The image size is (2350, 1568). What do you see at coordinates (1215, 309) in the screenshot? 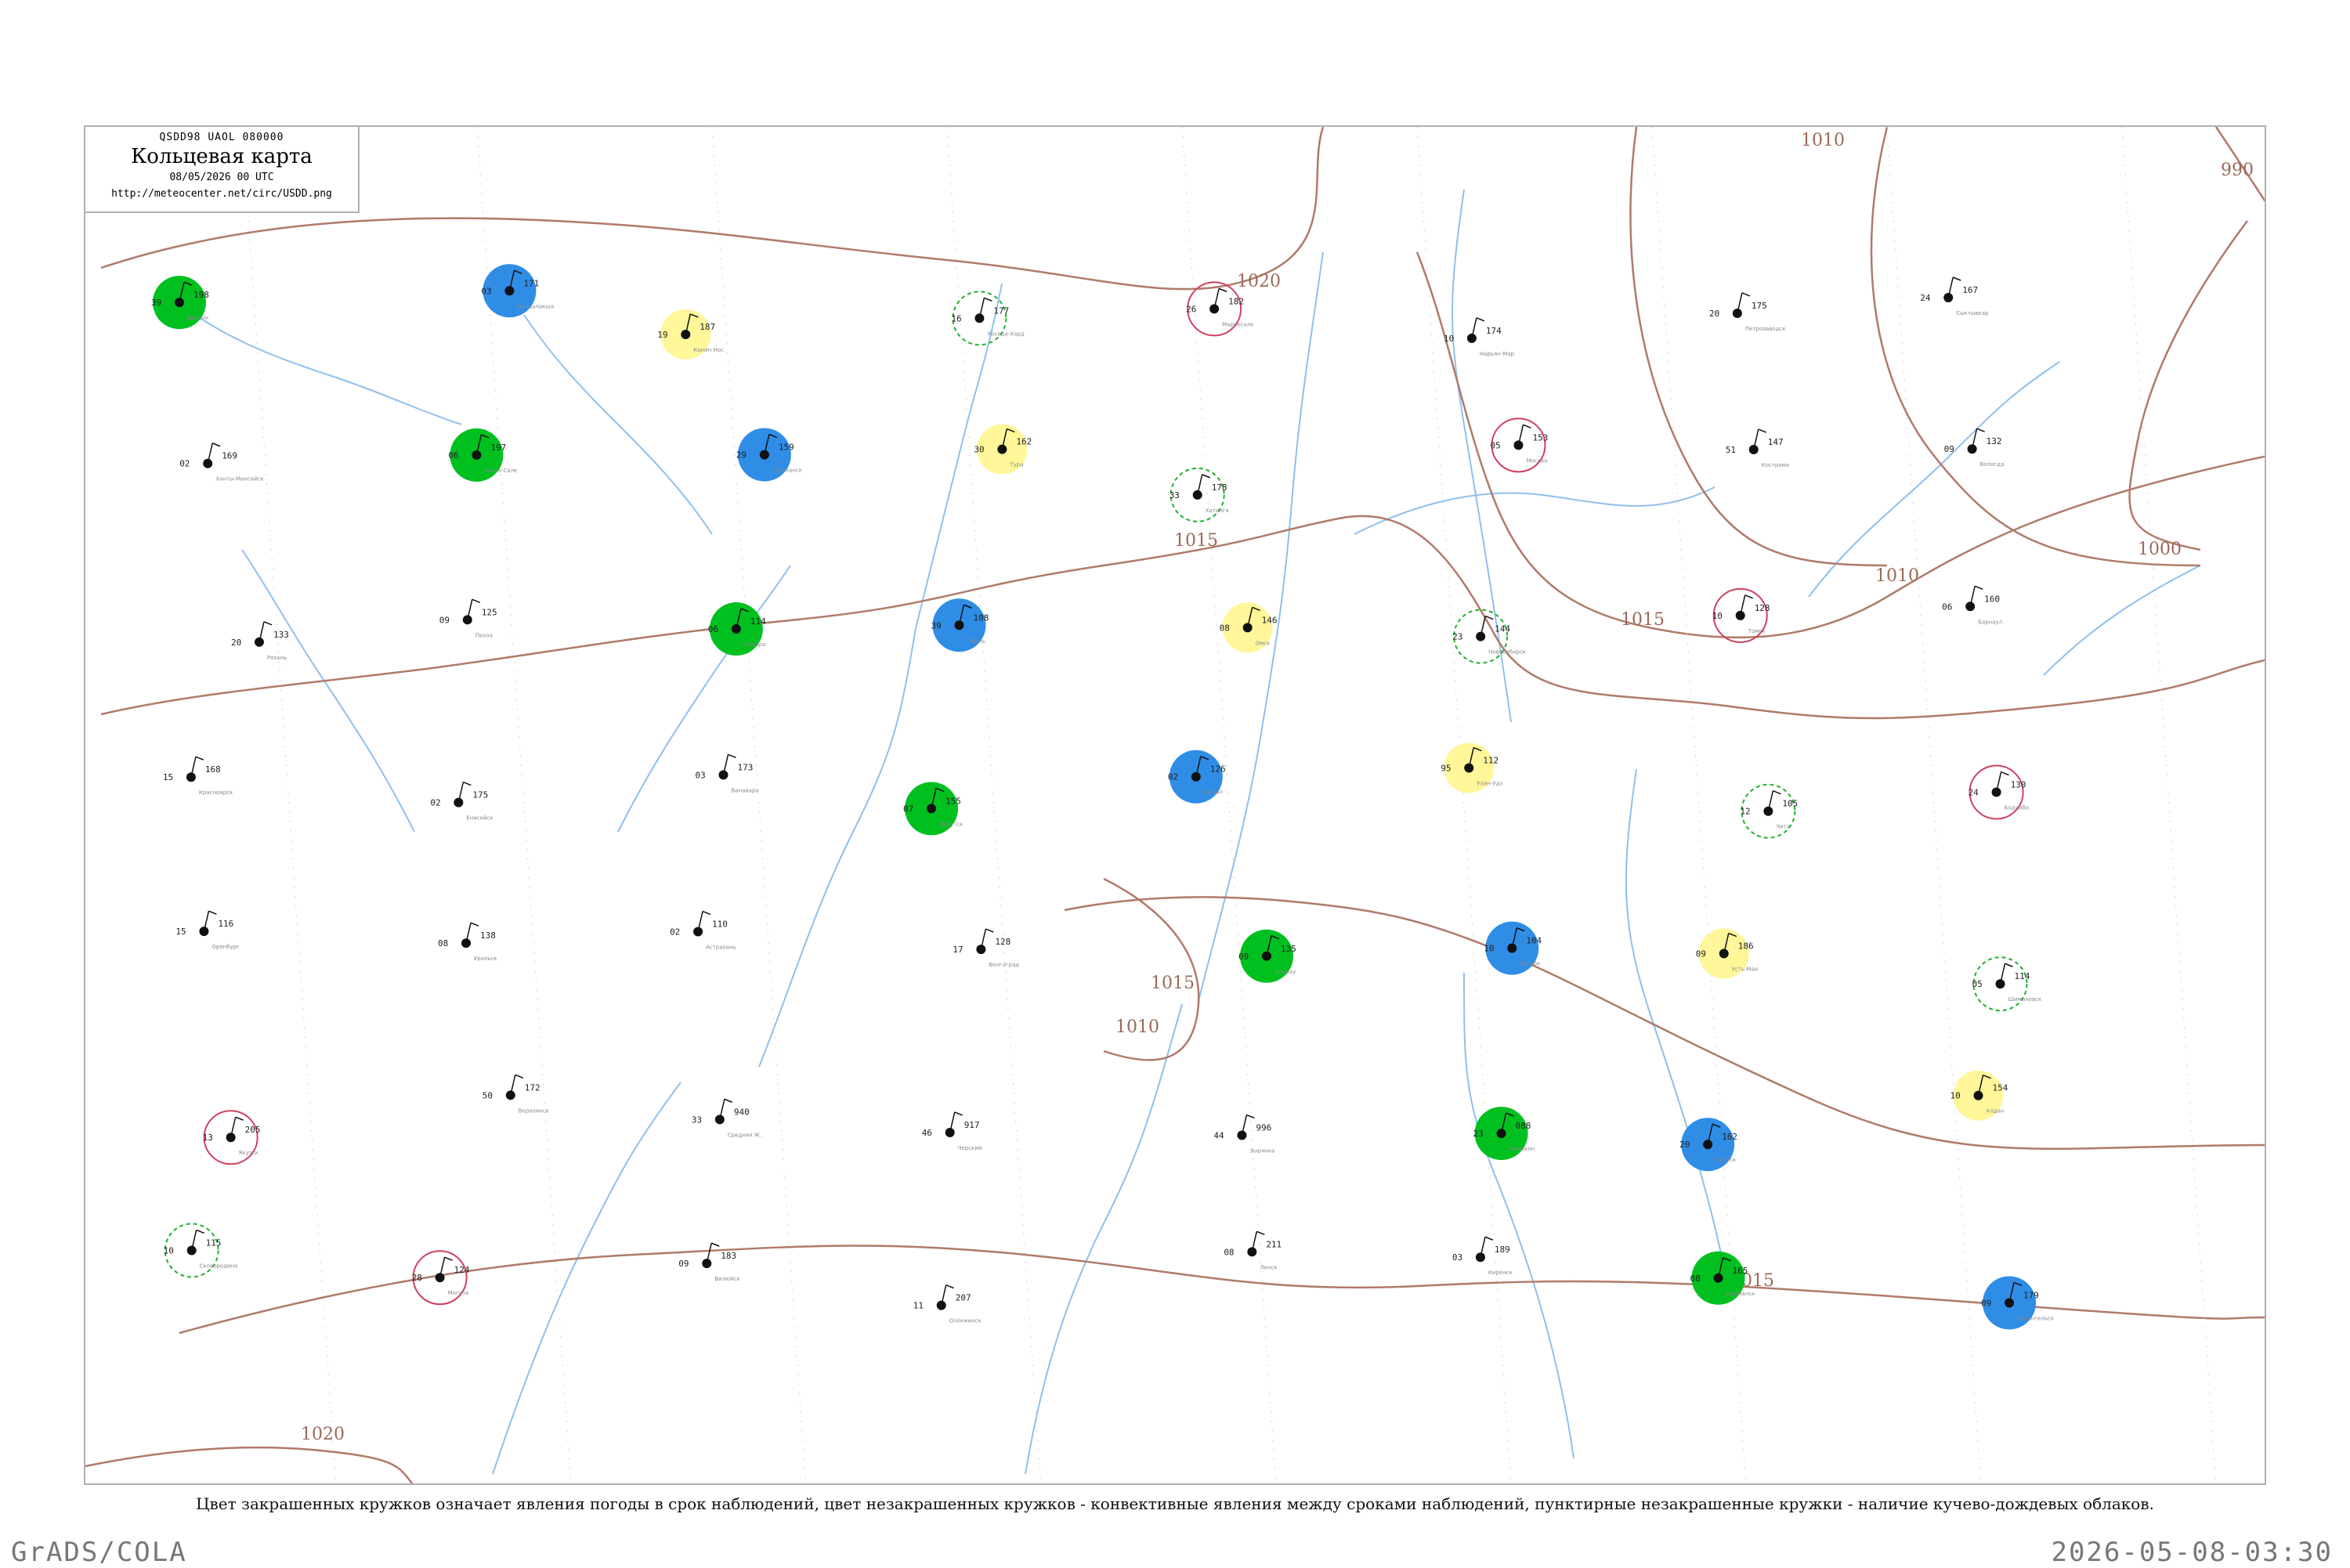
I see `station-dot` at bounding box center [1215, 309].